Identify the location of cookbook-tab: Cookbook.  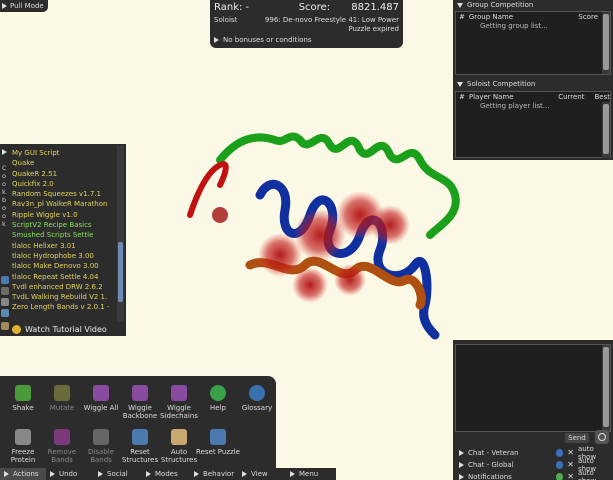
(5, 240).